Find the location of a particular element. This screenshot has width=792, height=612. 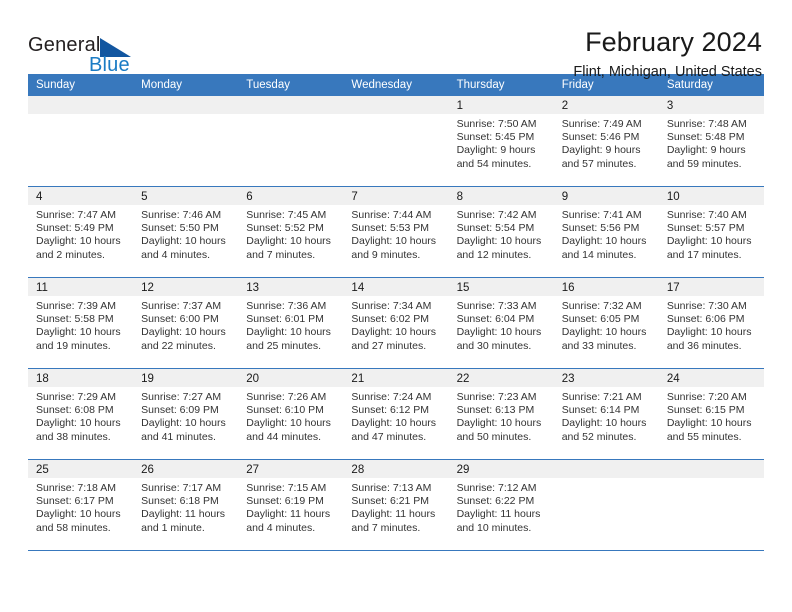

day-number: 15 is located at coordinates (501, 287).